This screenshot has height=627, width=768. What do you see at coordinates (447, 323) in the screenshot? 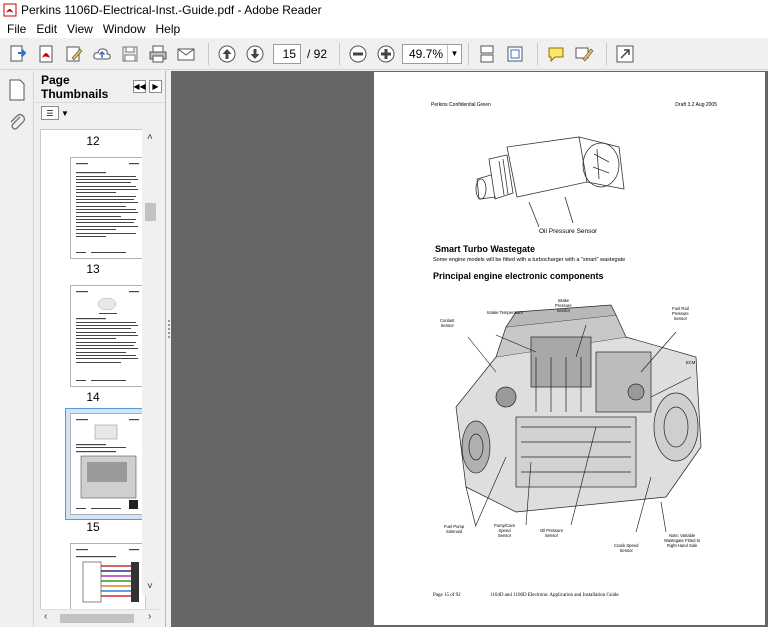
I see `label-coolant-sensor: Coolant Sensor` at bounding box center [447, 323].